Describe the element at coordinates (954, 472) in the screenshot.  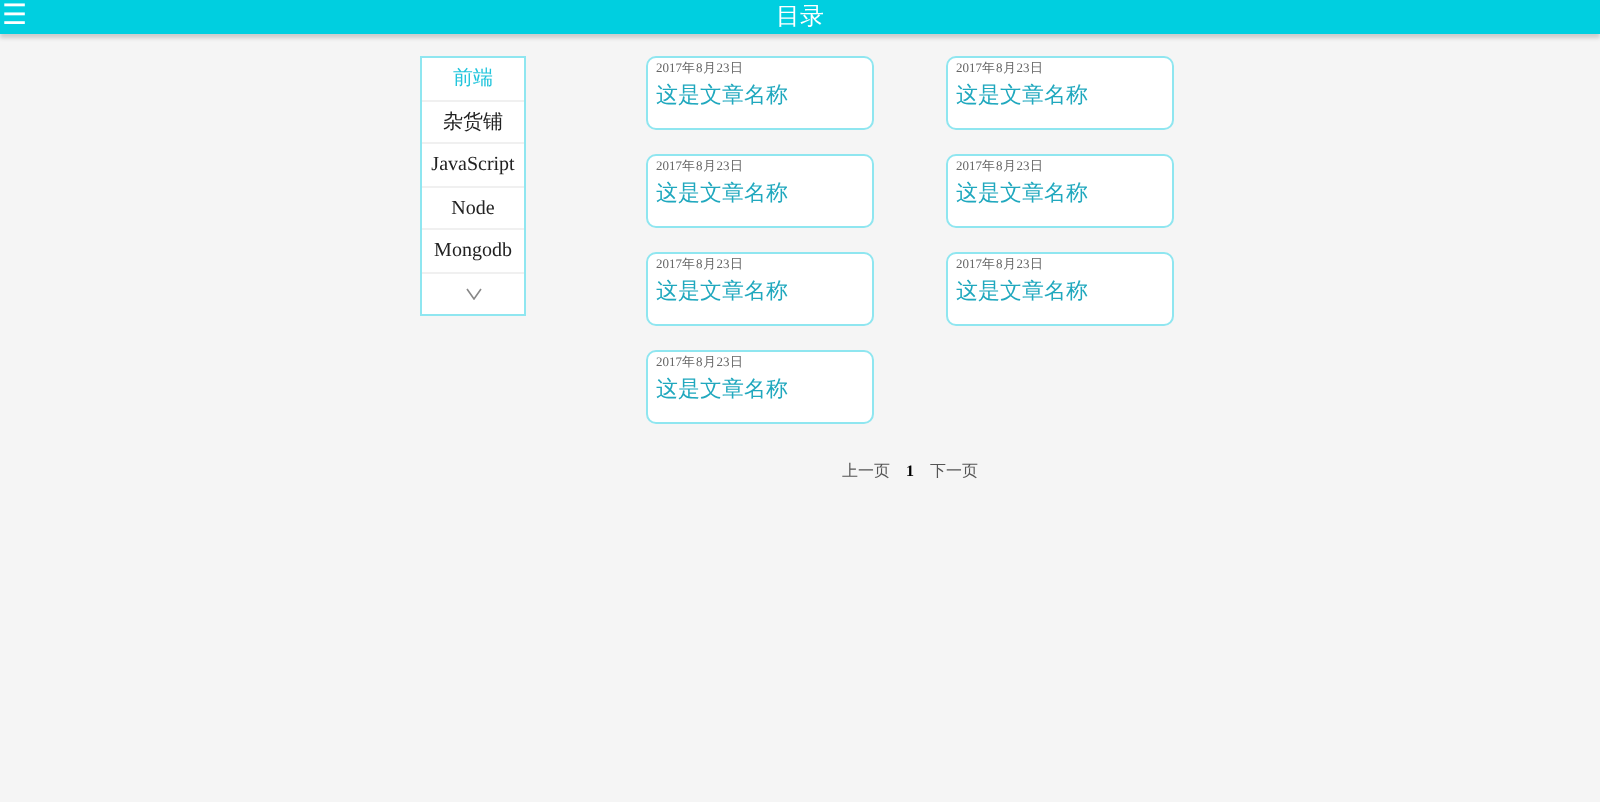
I see `next-page-link: 下一页` at that location.